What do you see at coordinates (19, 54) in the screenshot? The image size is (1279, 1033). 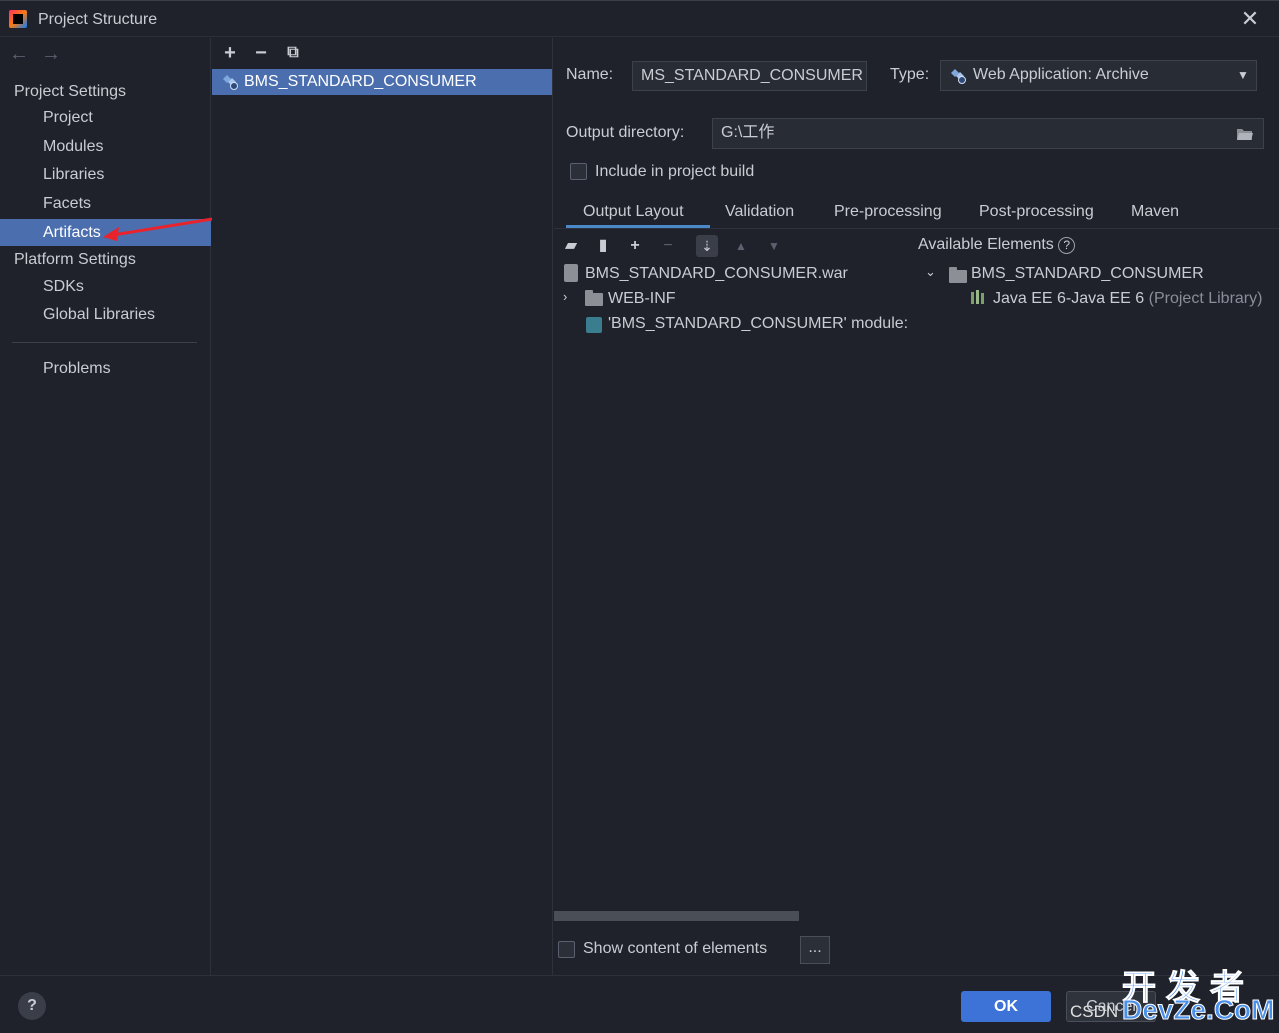 I see `back-arrow-icon: ←` at bounding box center [19, 54].